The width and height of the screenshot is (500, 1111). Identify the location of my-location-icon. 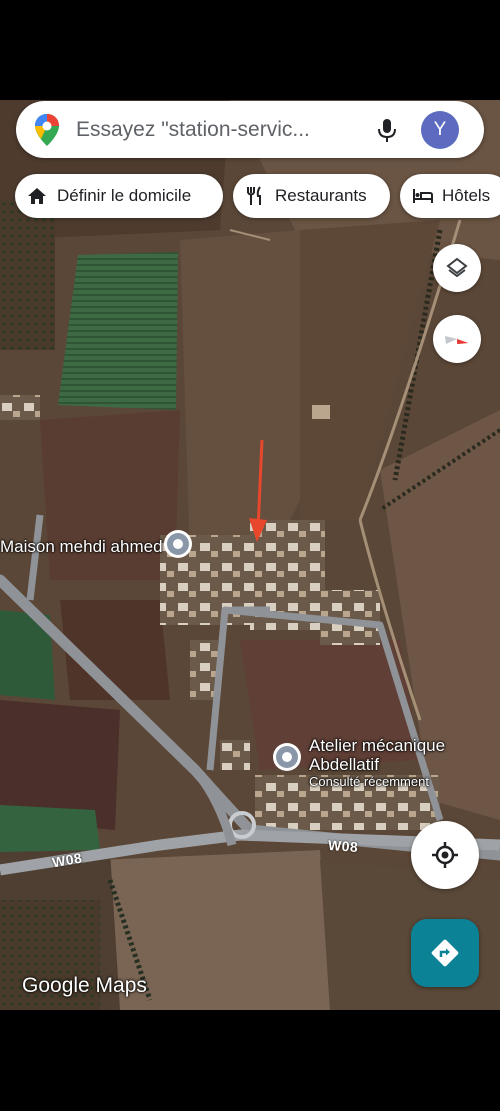
(445, 855).